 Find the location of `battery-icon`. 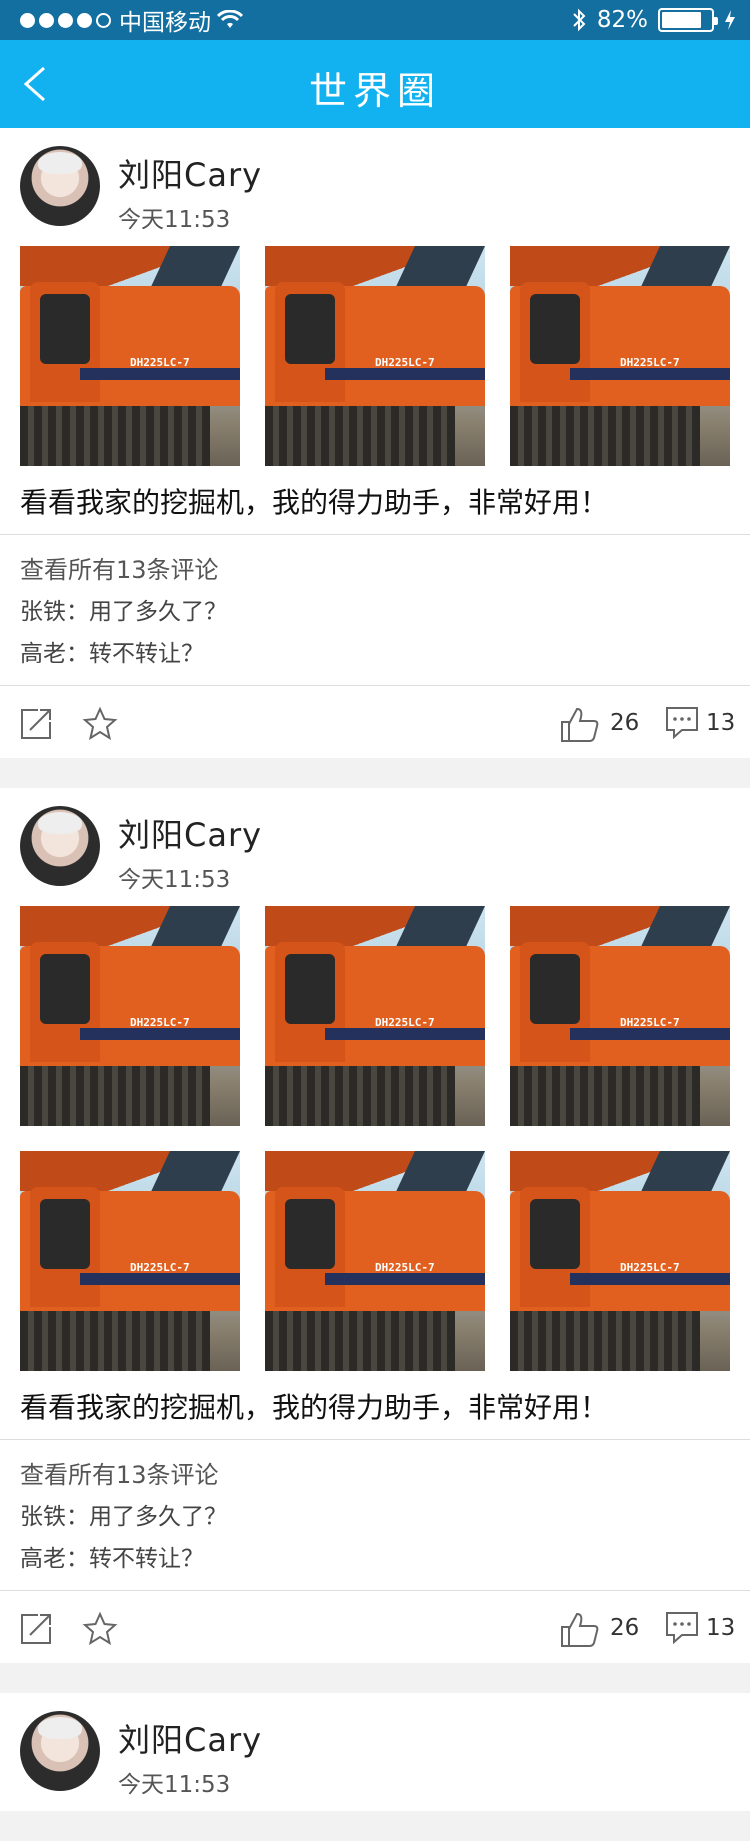

battery-icon is located at coordinates (688, 20).